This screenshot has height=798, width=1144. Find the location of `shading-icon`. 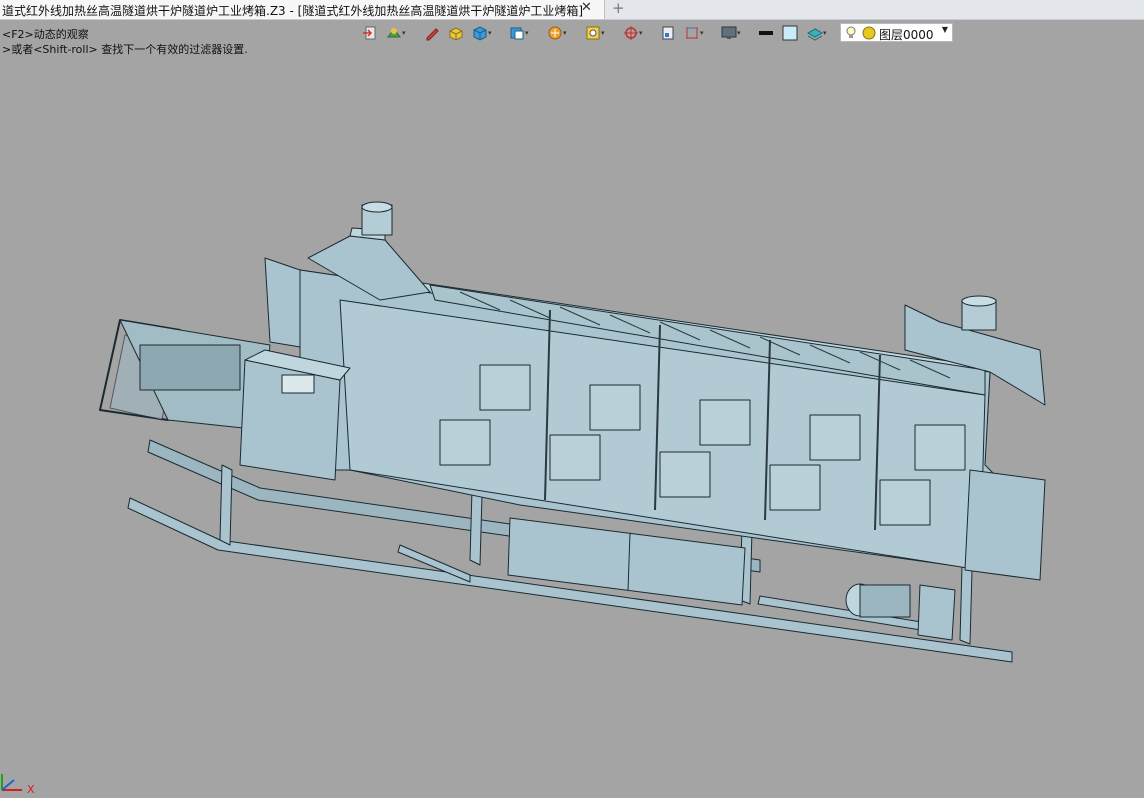

shading-icon is located at coordinates (459, 33).